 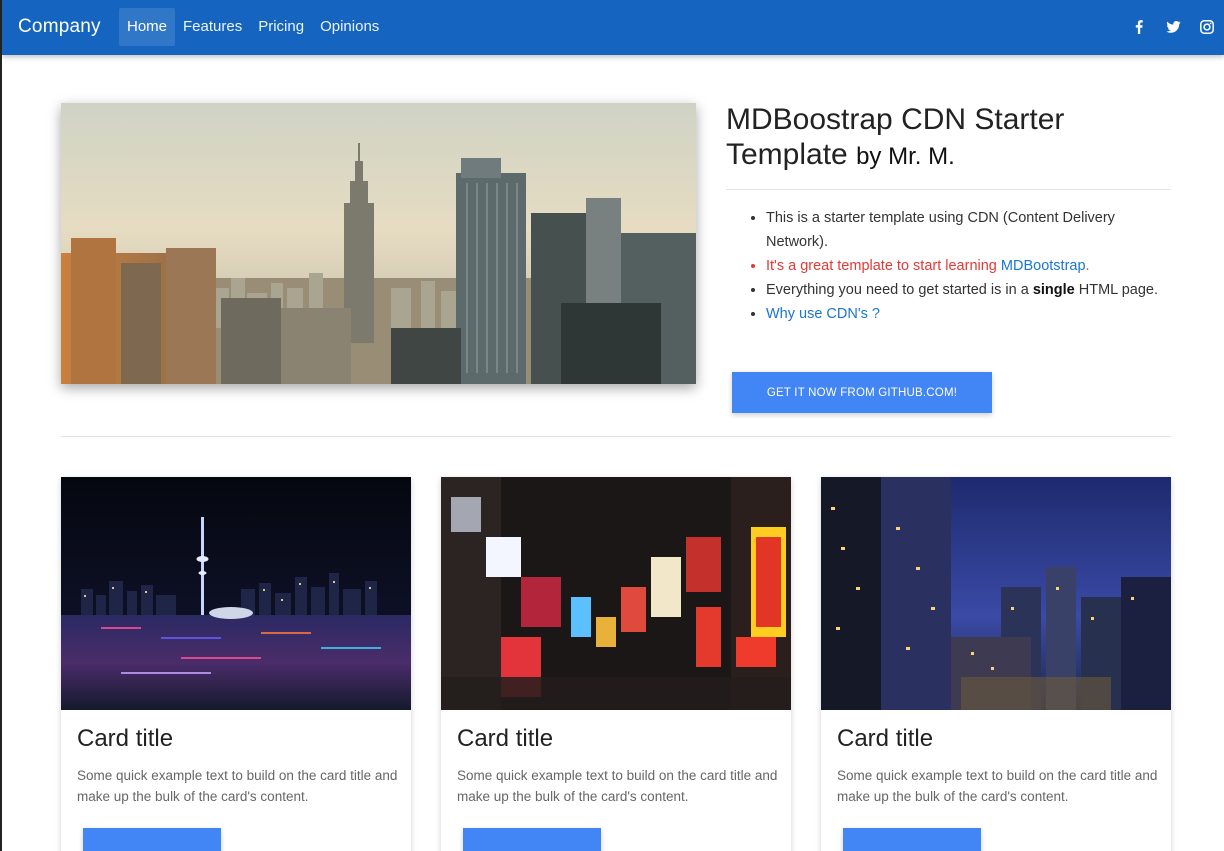 I want to click on hero-title-suffix: by Mr. M., so click(x=905, y=156).